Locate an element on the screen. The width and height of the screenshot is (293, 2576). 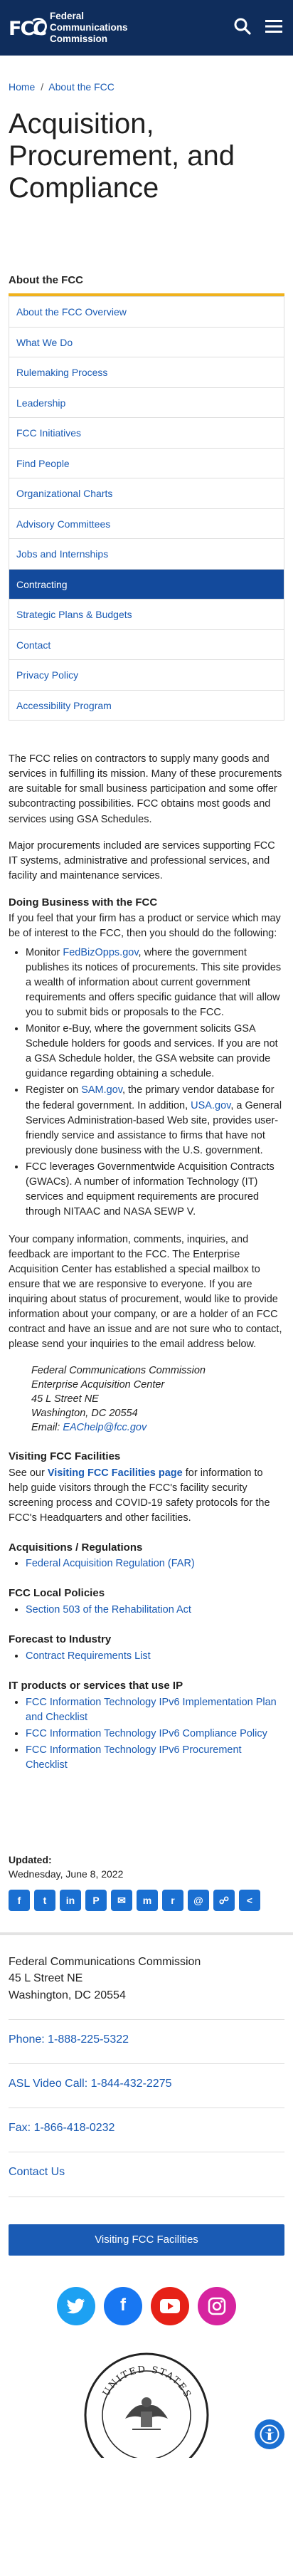
footer-contact-link: Contact Us is located at coordinates (146, 2172).